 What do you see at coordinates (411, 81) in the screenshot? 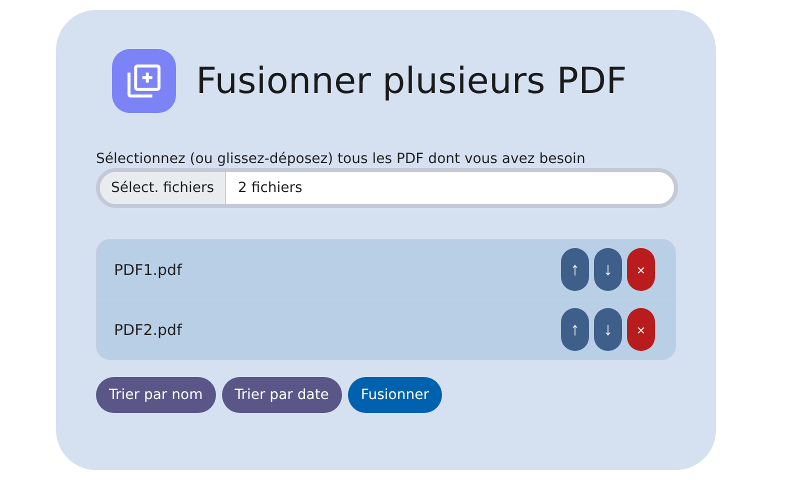
I see `page-title: Fusionner plusieurs PDF` at bounding box center [411, 81].